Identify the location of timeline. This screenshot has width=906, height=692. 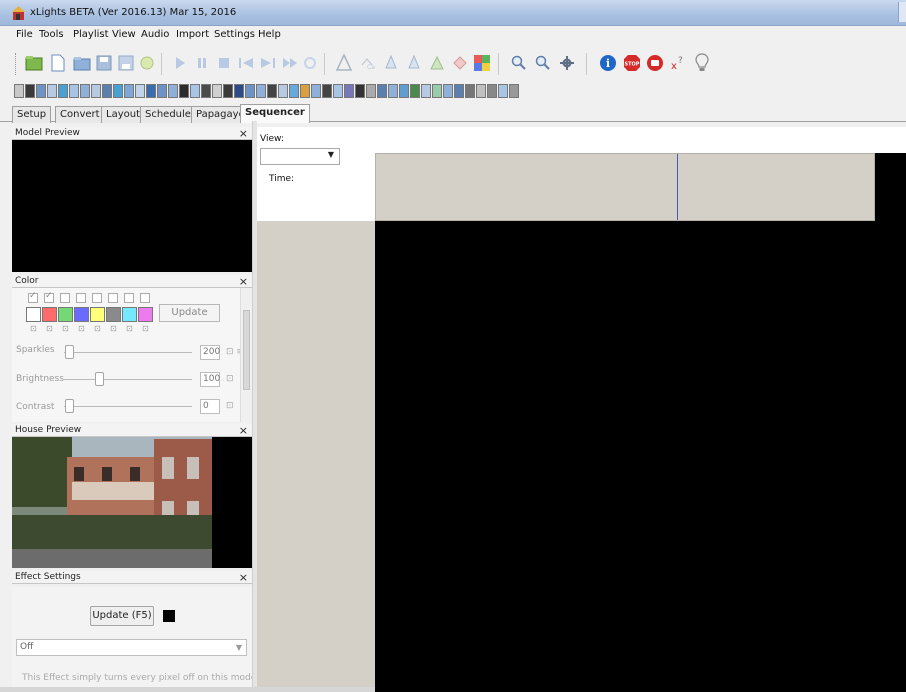
(625, 187).